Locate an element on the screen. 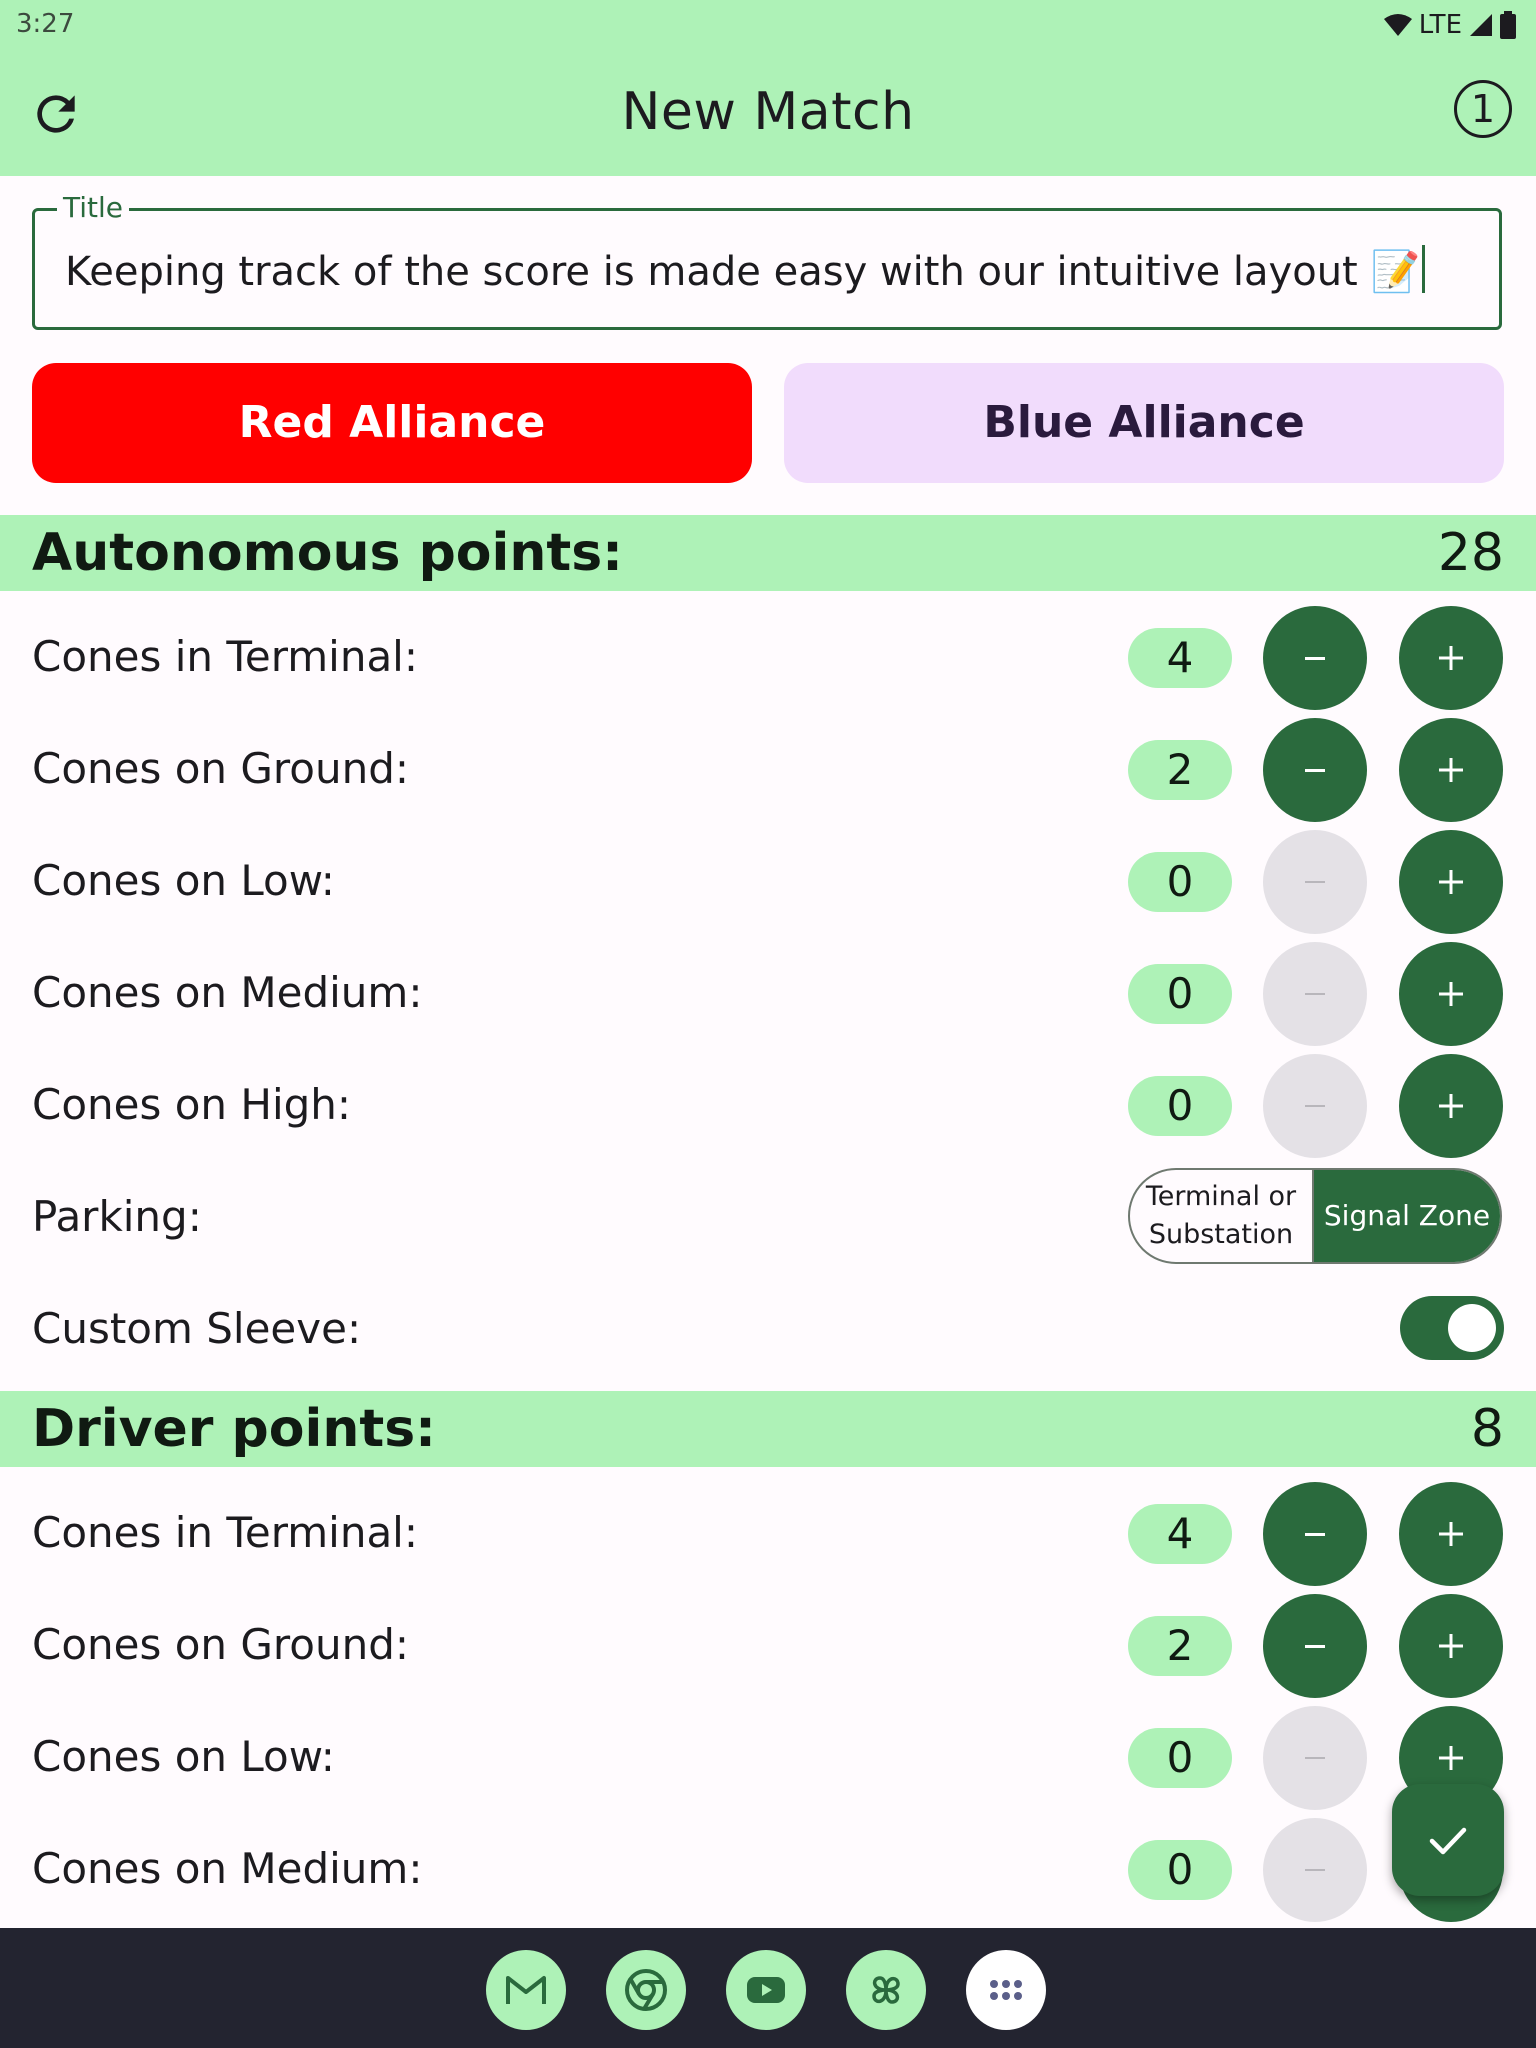  driver-row-cones-low: Cones on Low: 0 is located at coordinates (768, 1756).